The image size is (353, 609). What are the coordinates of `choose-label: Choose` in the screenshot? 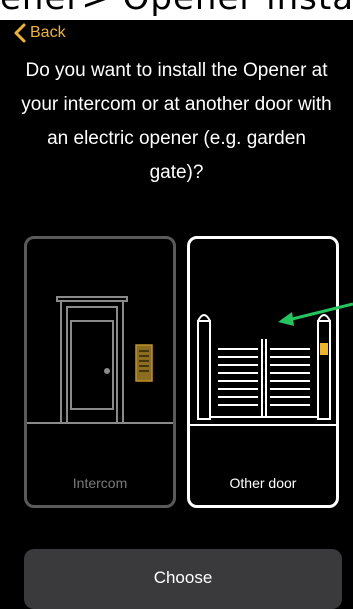 It's located at (183, 577).